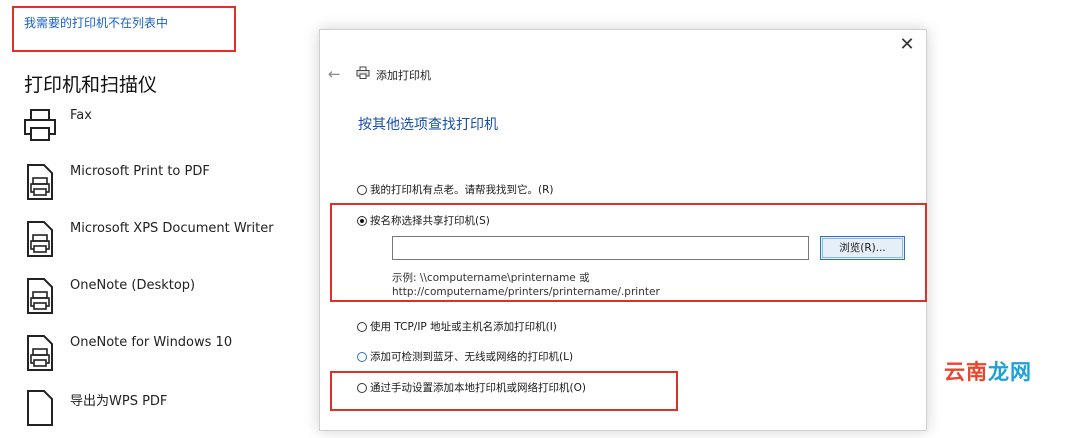  Describe the element at coordinates (40, 125) in the screenshot. I see `fax-printer-icon` at that location.